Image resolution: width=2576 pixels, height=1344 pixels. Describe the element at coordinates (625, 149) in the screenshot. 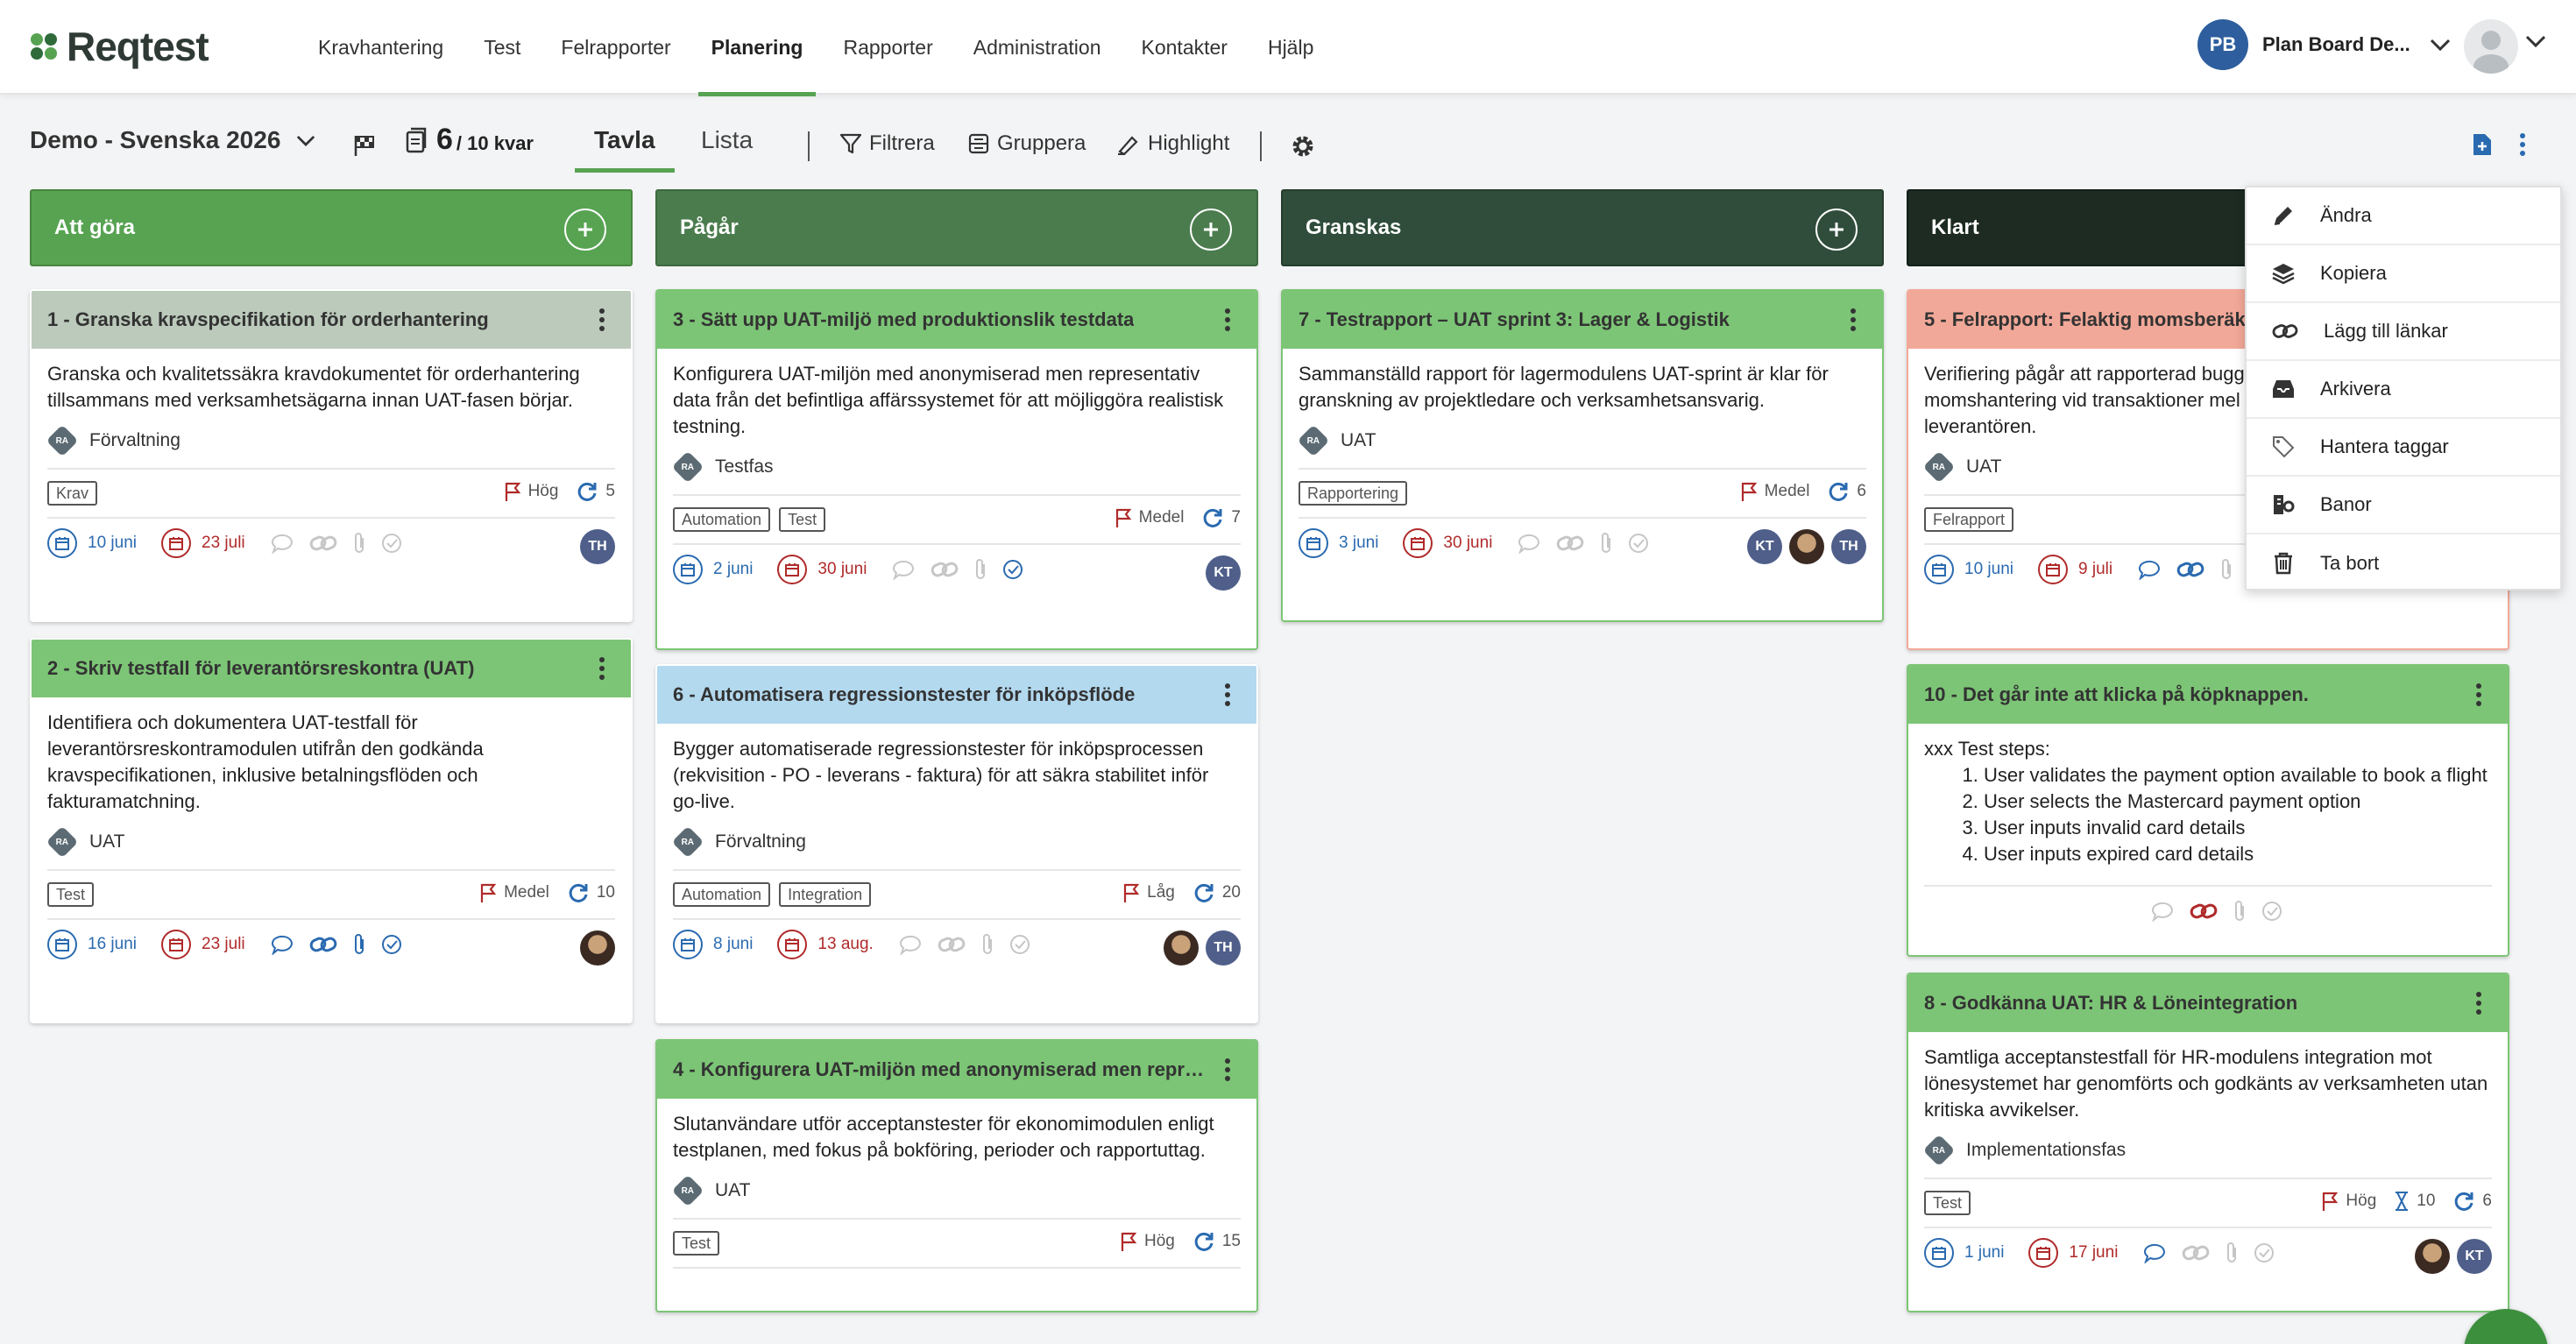

I see `tab-board: Tavla` at that location.